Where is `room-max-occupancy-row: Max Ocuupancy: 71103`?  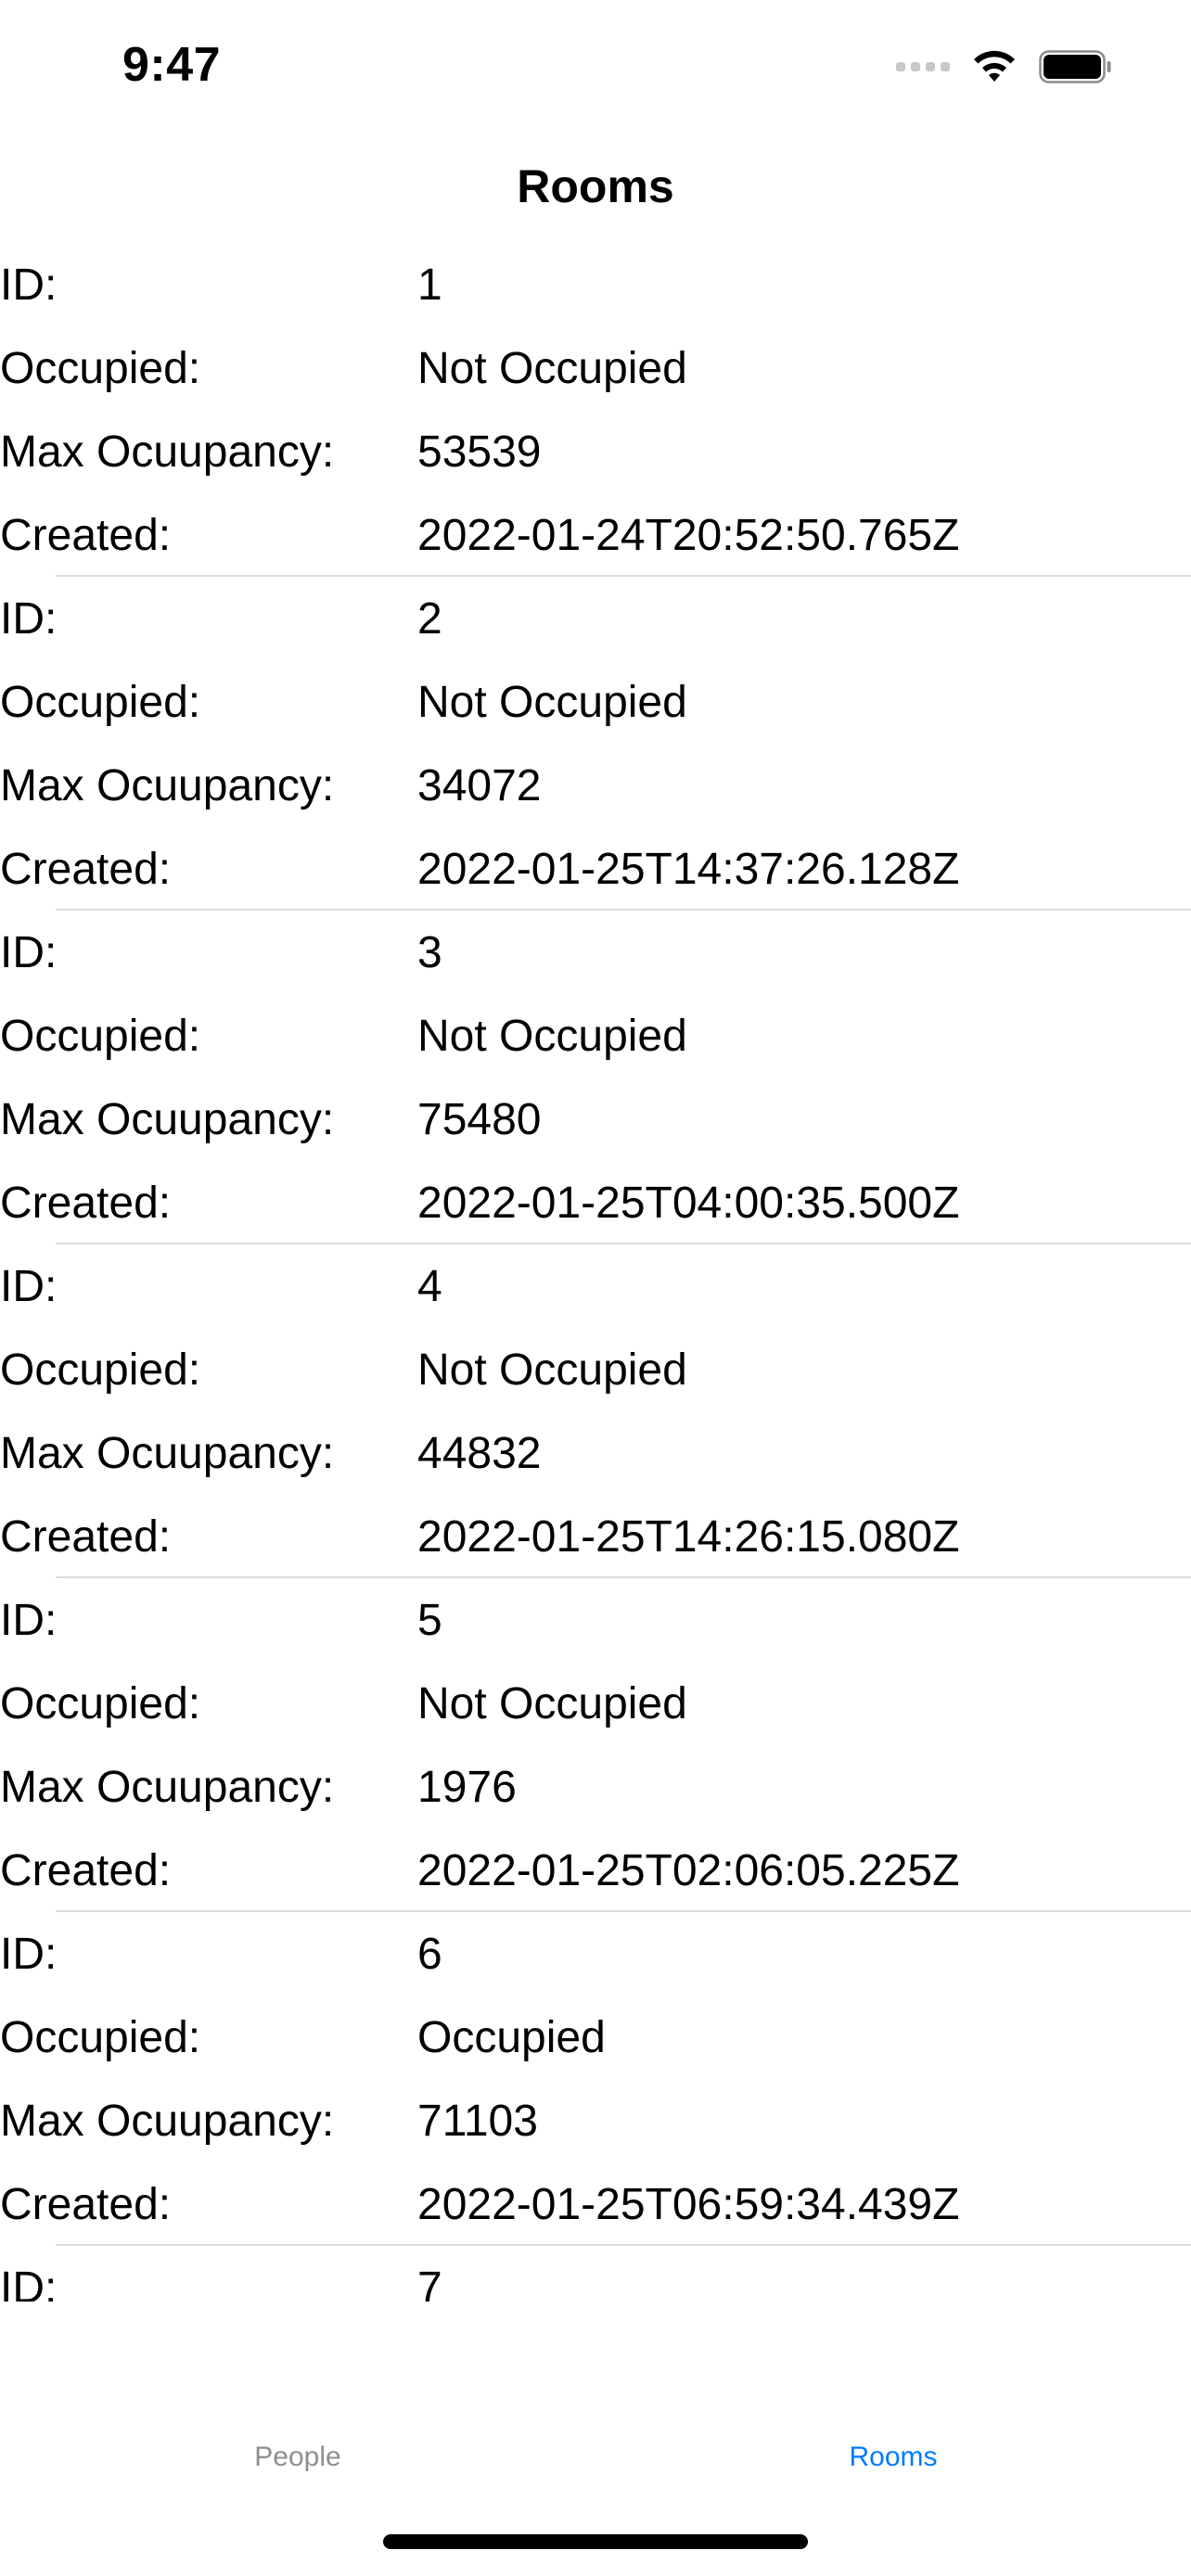 room-max-occupancy-row: Max Ocuupancy: 71103 is located at coordinates (595, 2120).